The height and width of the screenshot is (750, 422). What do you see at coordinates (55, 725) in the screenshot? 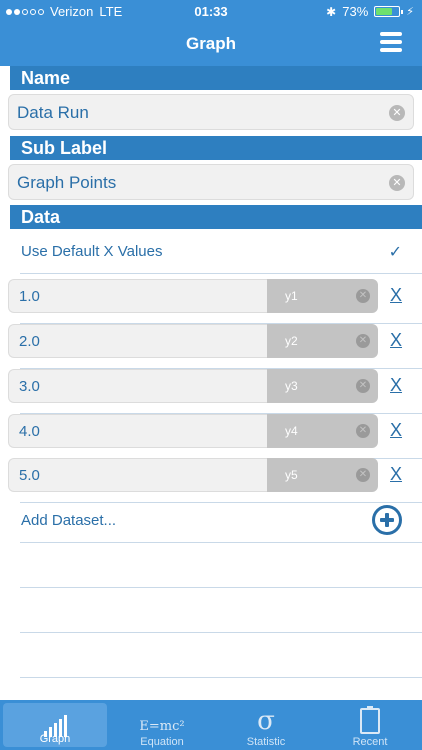
I see `tab-graph: Graph` at bounding box center [55, 725].